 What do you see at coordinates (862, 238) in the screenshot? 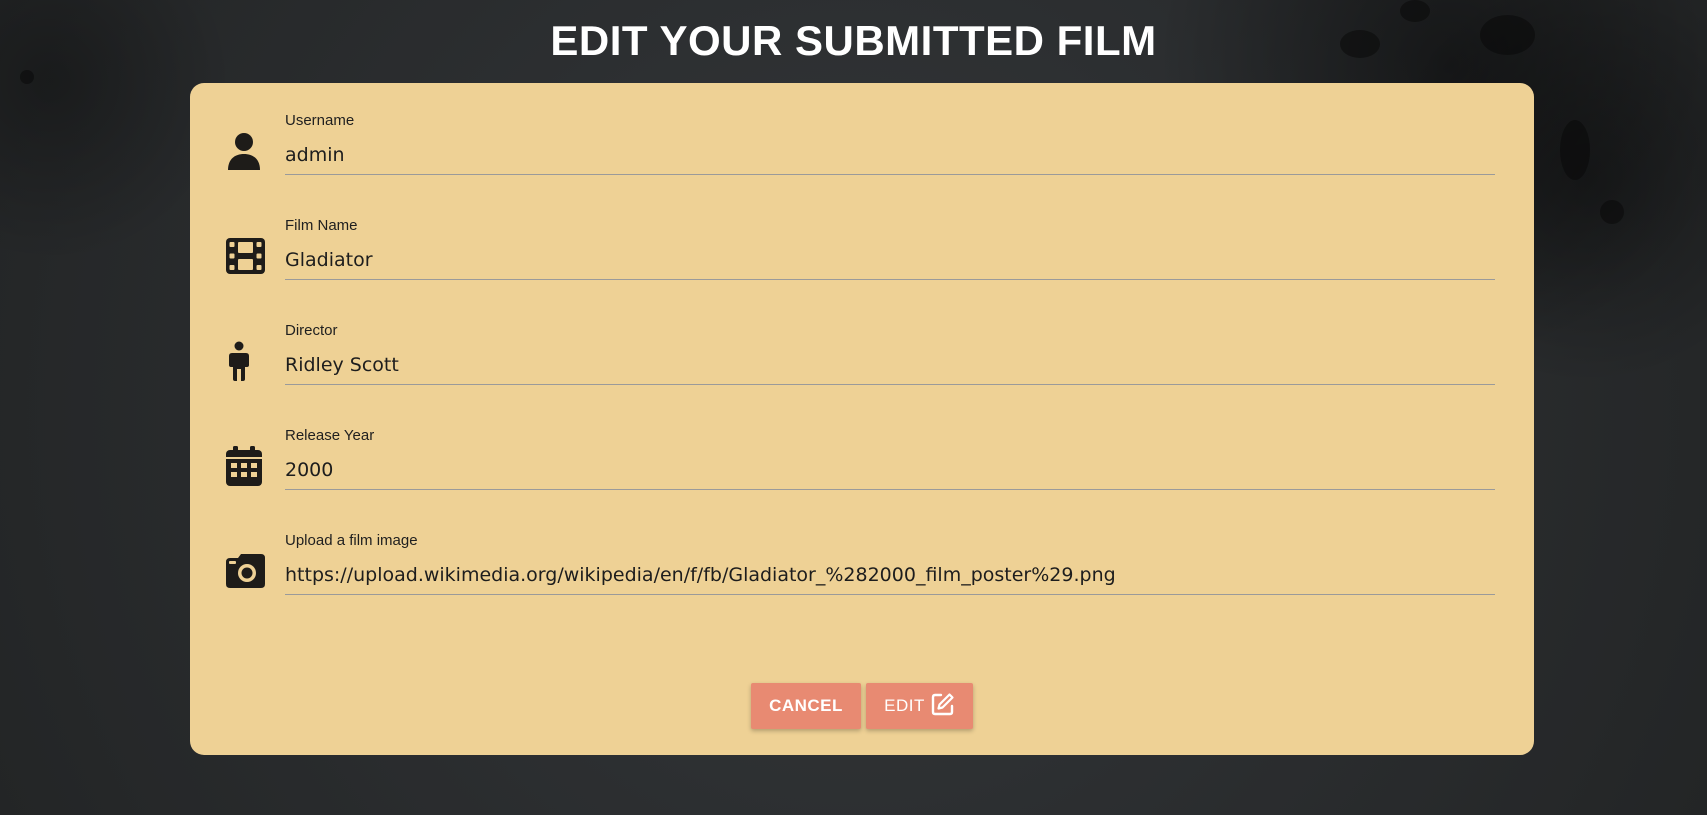
I see `film-name-field-group: Film Name` at bounding box center [862, 238].